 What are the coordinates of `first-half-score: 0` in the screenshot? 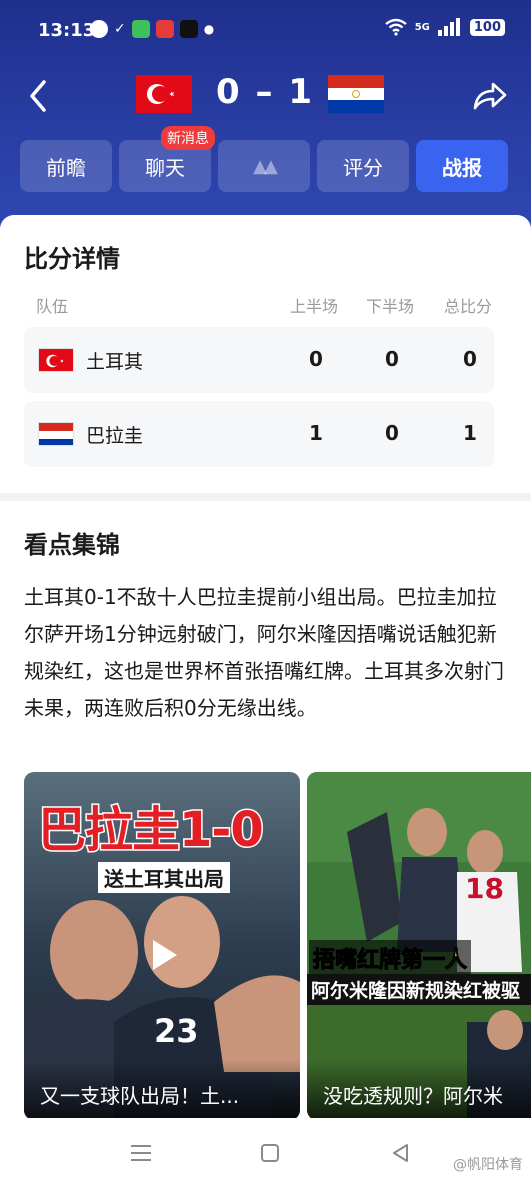 It's located at (316, 359).